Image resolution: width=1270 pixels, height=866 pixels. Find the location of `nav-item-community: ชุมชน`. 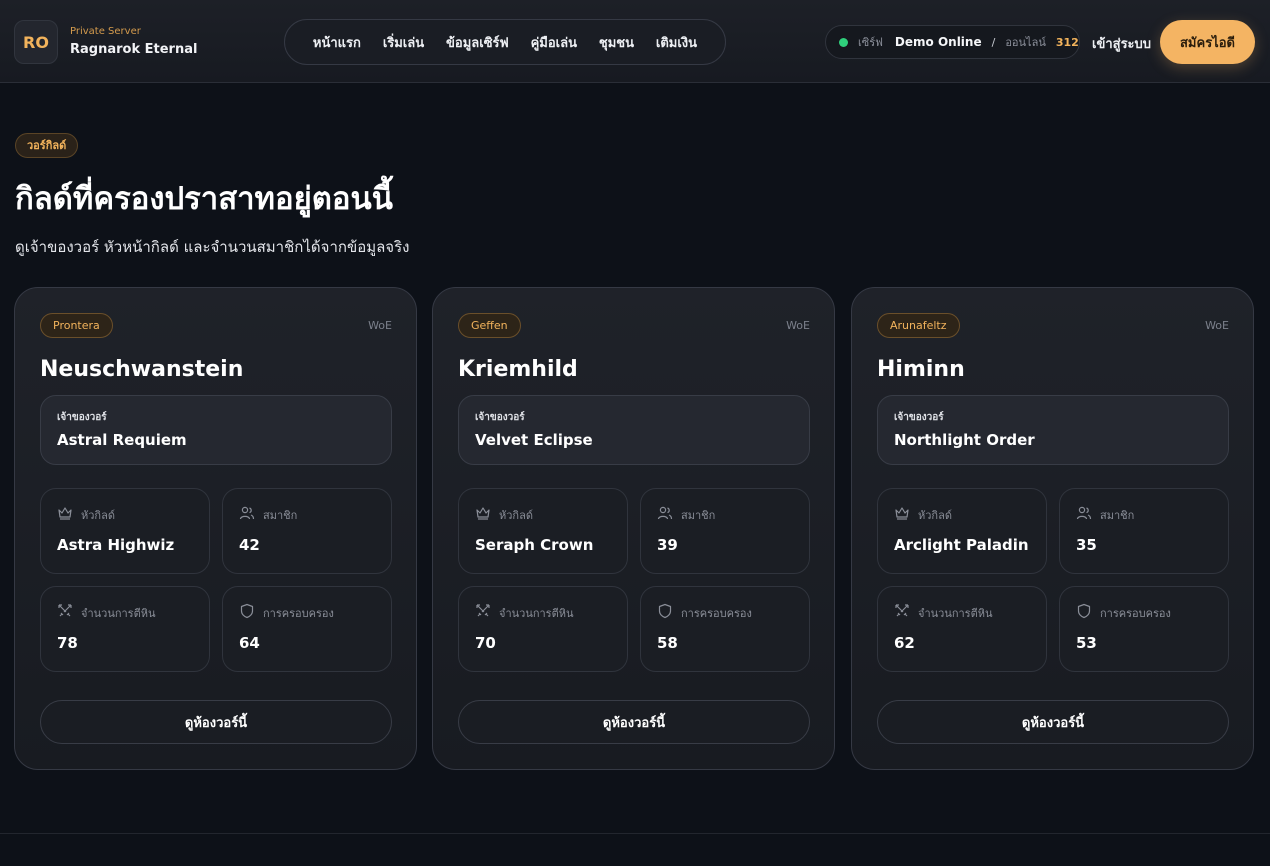

nav-item-community: ชุมชน is located at coordinates (616, 42).